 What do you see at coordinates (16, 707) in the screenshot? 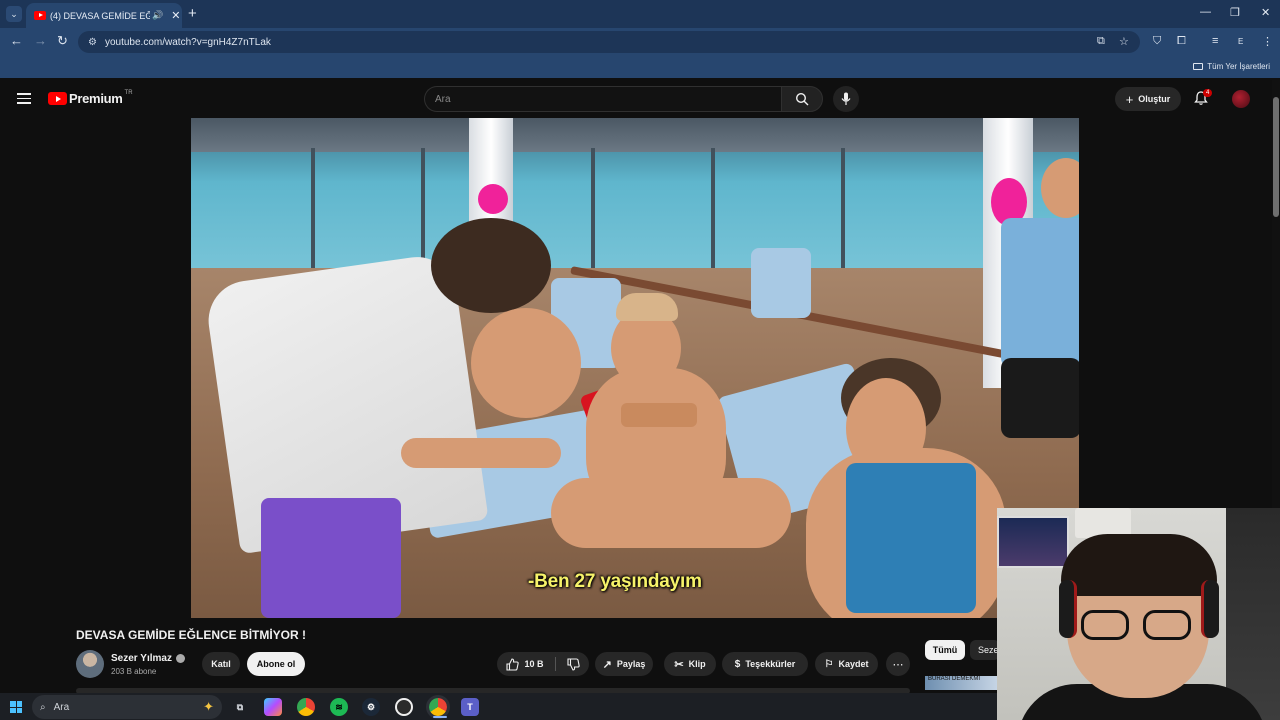
I see `windows-start-icon` at bounding box center [16, 707].